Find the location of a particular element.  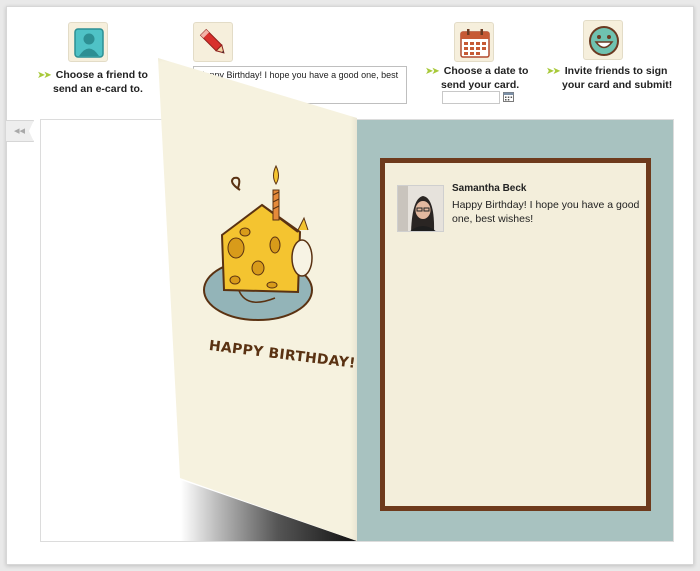

person-icon is located at coordinates (89, 43).